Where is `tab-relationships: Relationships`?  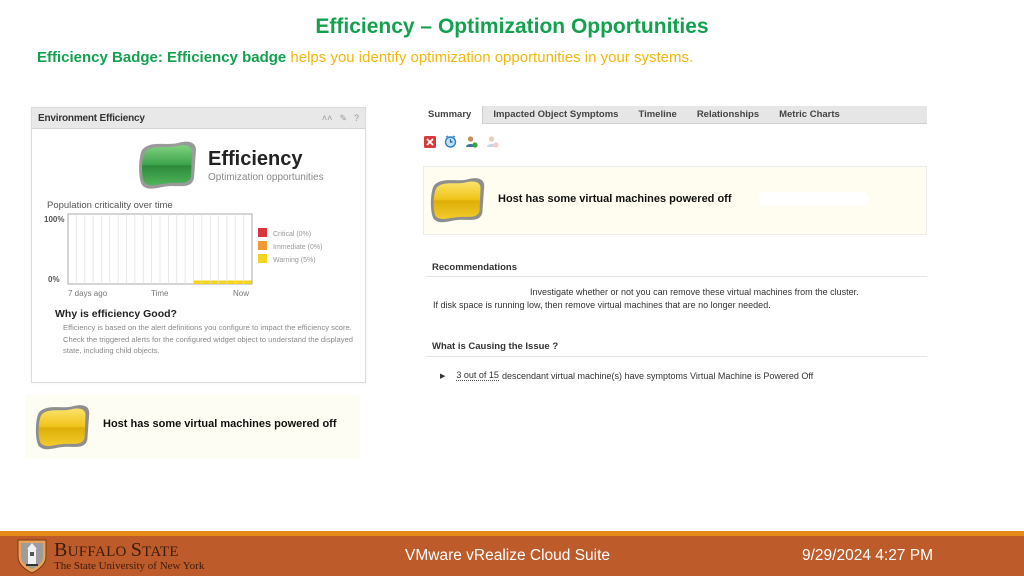 tab-relationships: Relationships is located at coordinates (728, 115).